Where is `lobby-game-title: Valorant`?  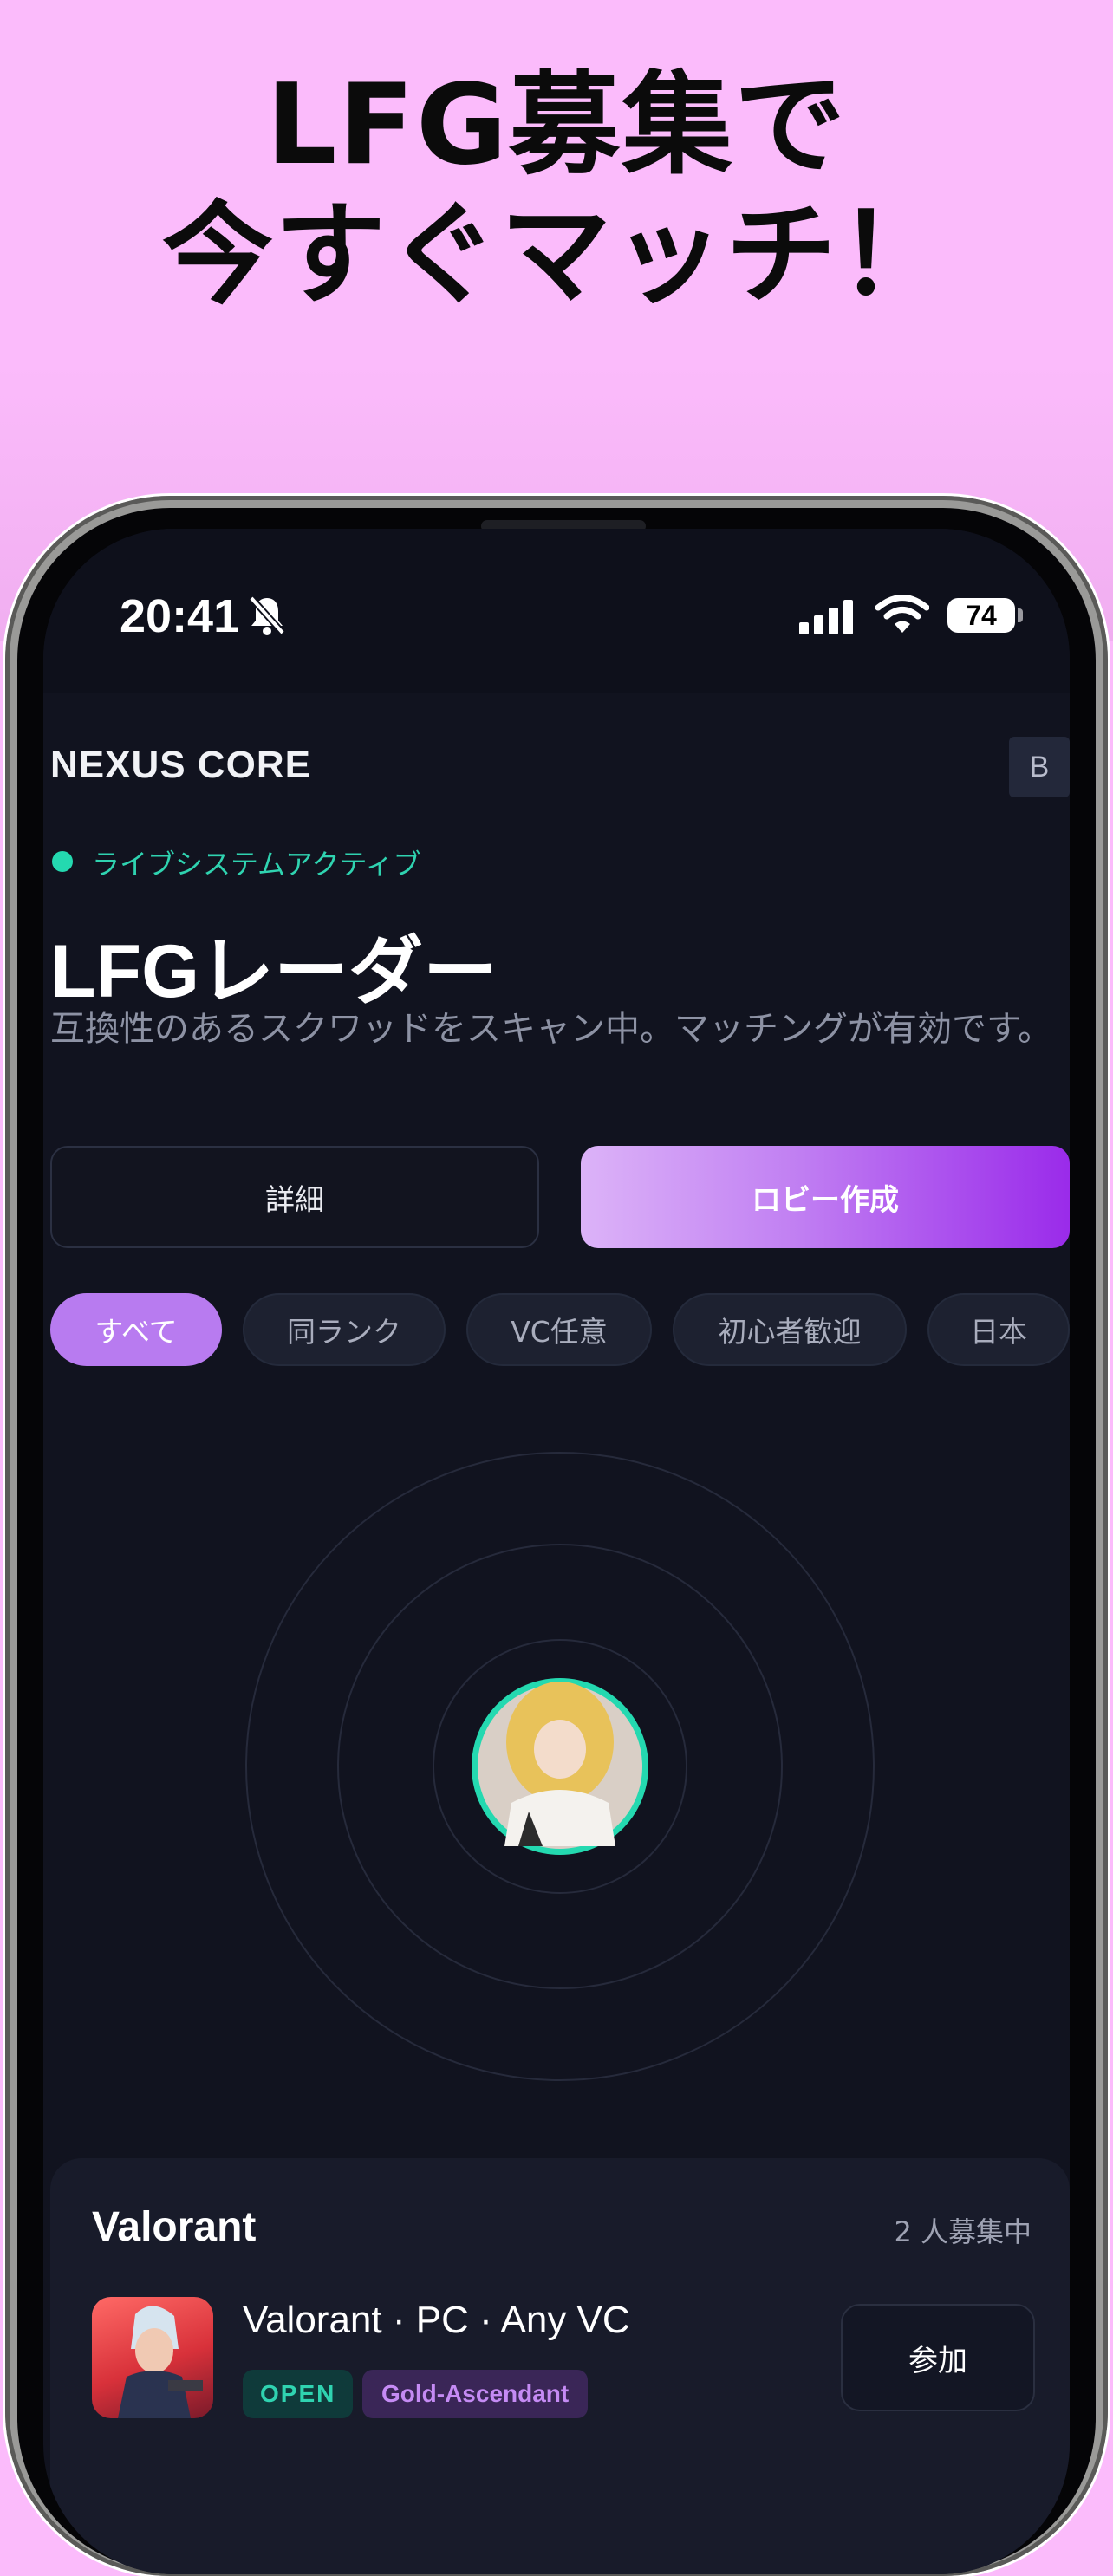 lobby-game-title: Valorant is located at coordinates (174, 2227).